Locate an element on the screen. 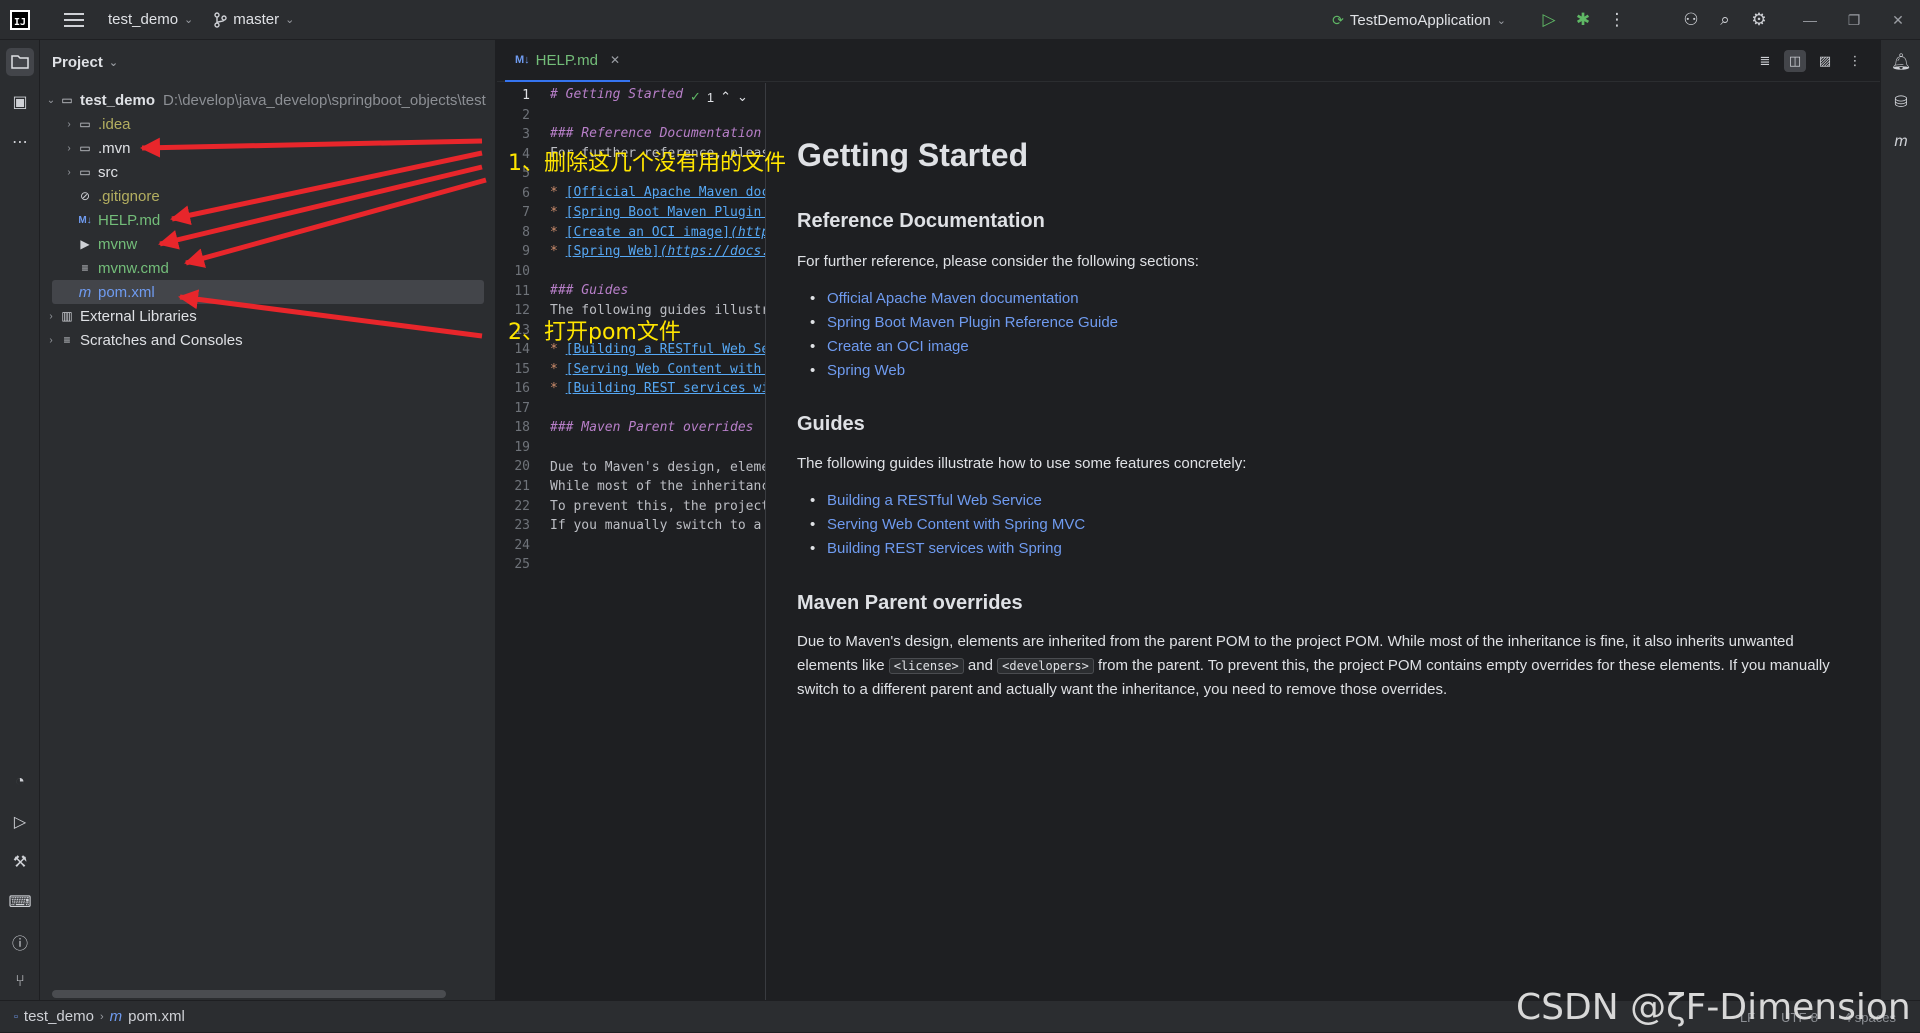 The height and width of the screenshot is (1033, 1920). script-icon: ▶ is located at coordinates (85, 244).